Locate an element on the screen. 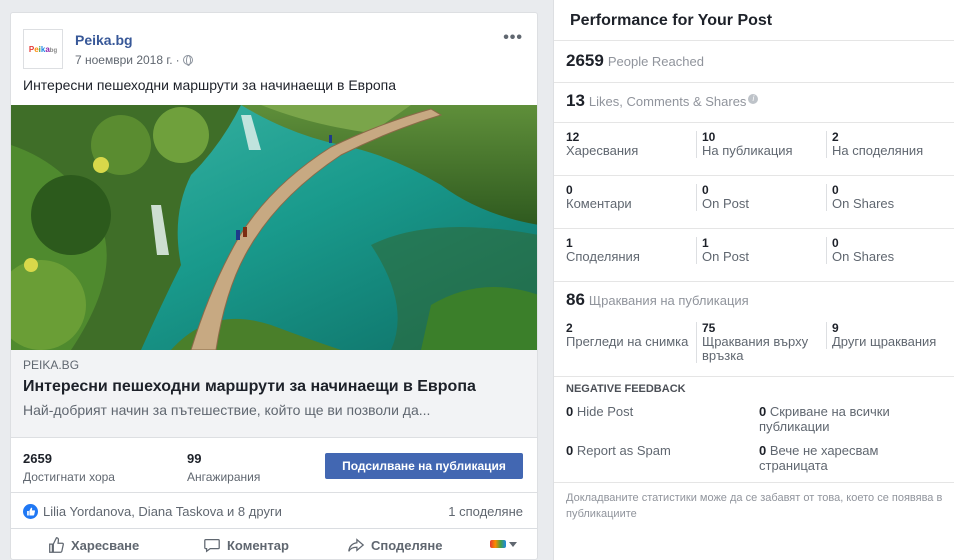 The image size is (954, 560). thumbs-up-icon is located at coordinates (56, 545).